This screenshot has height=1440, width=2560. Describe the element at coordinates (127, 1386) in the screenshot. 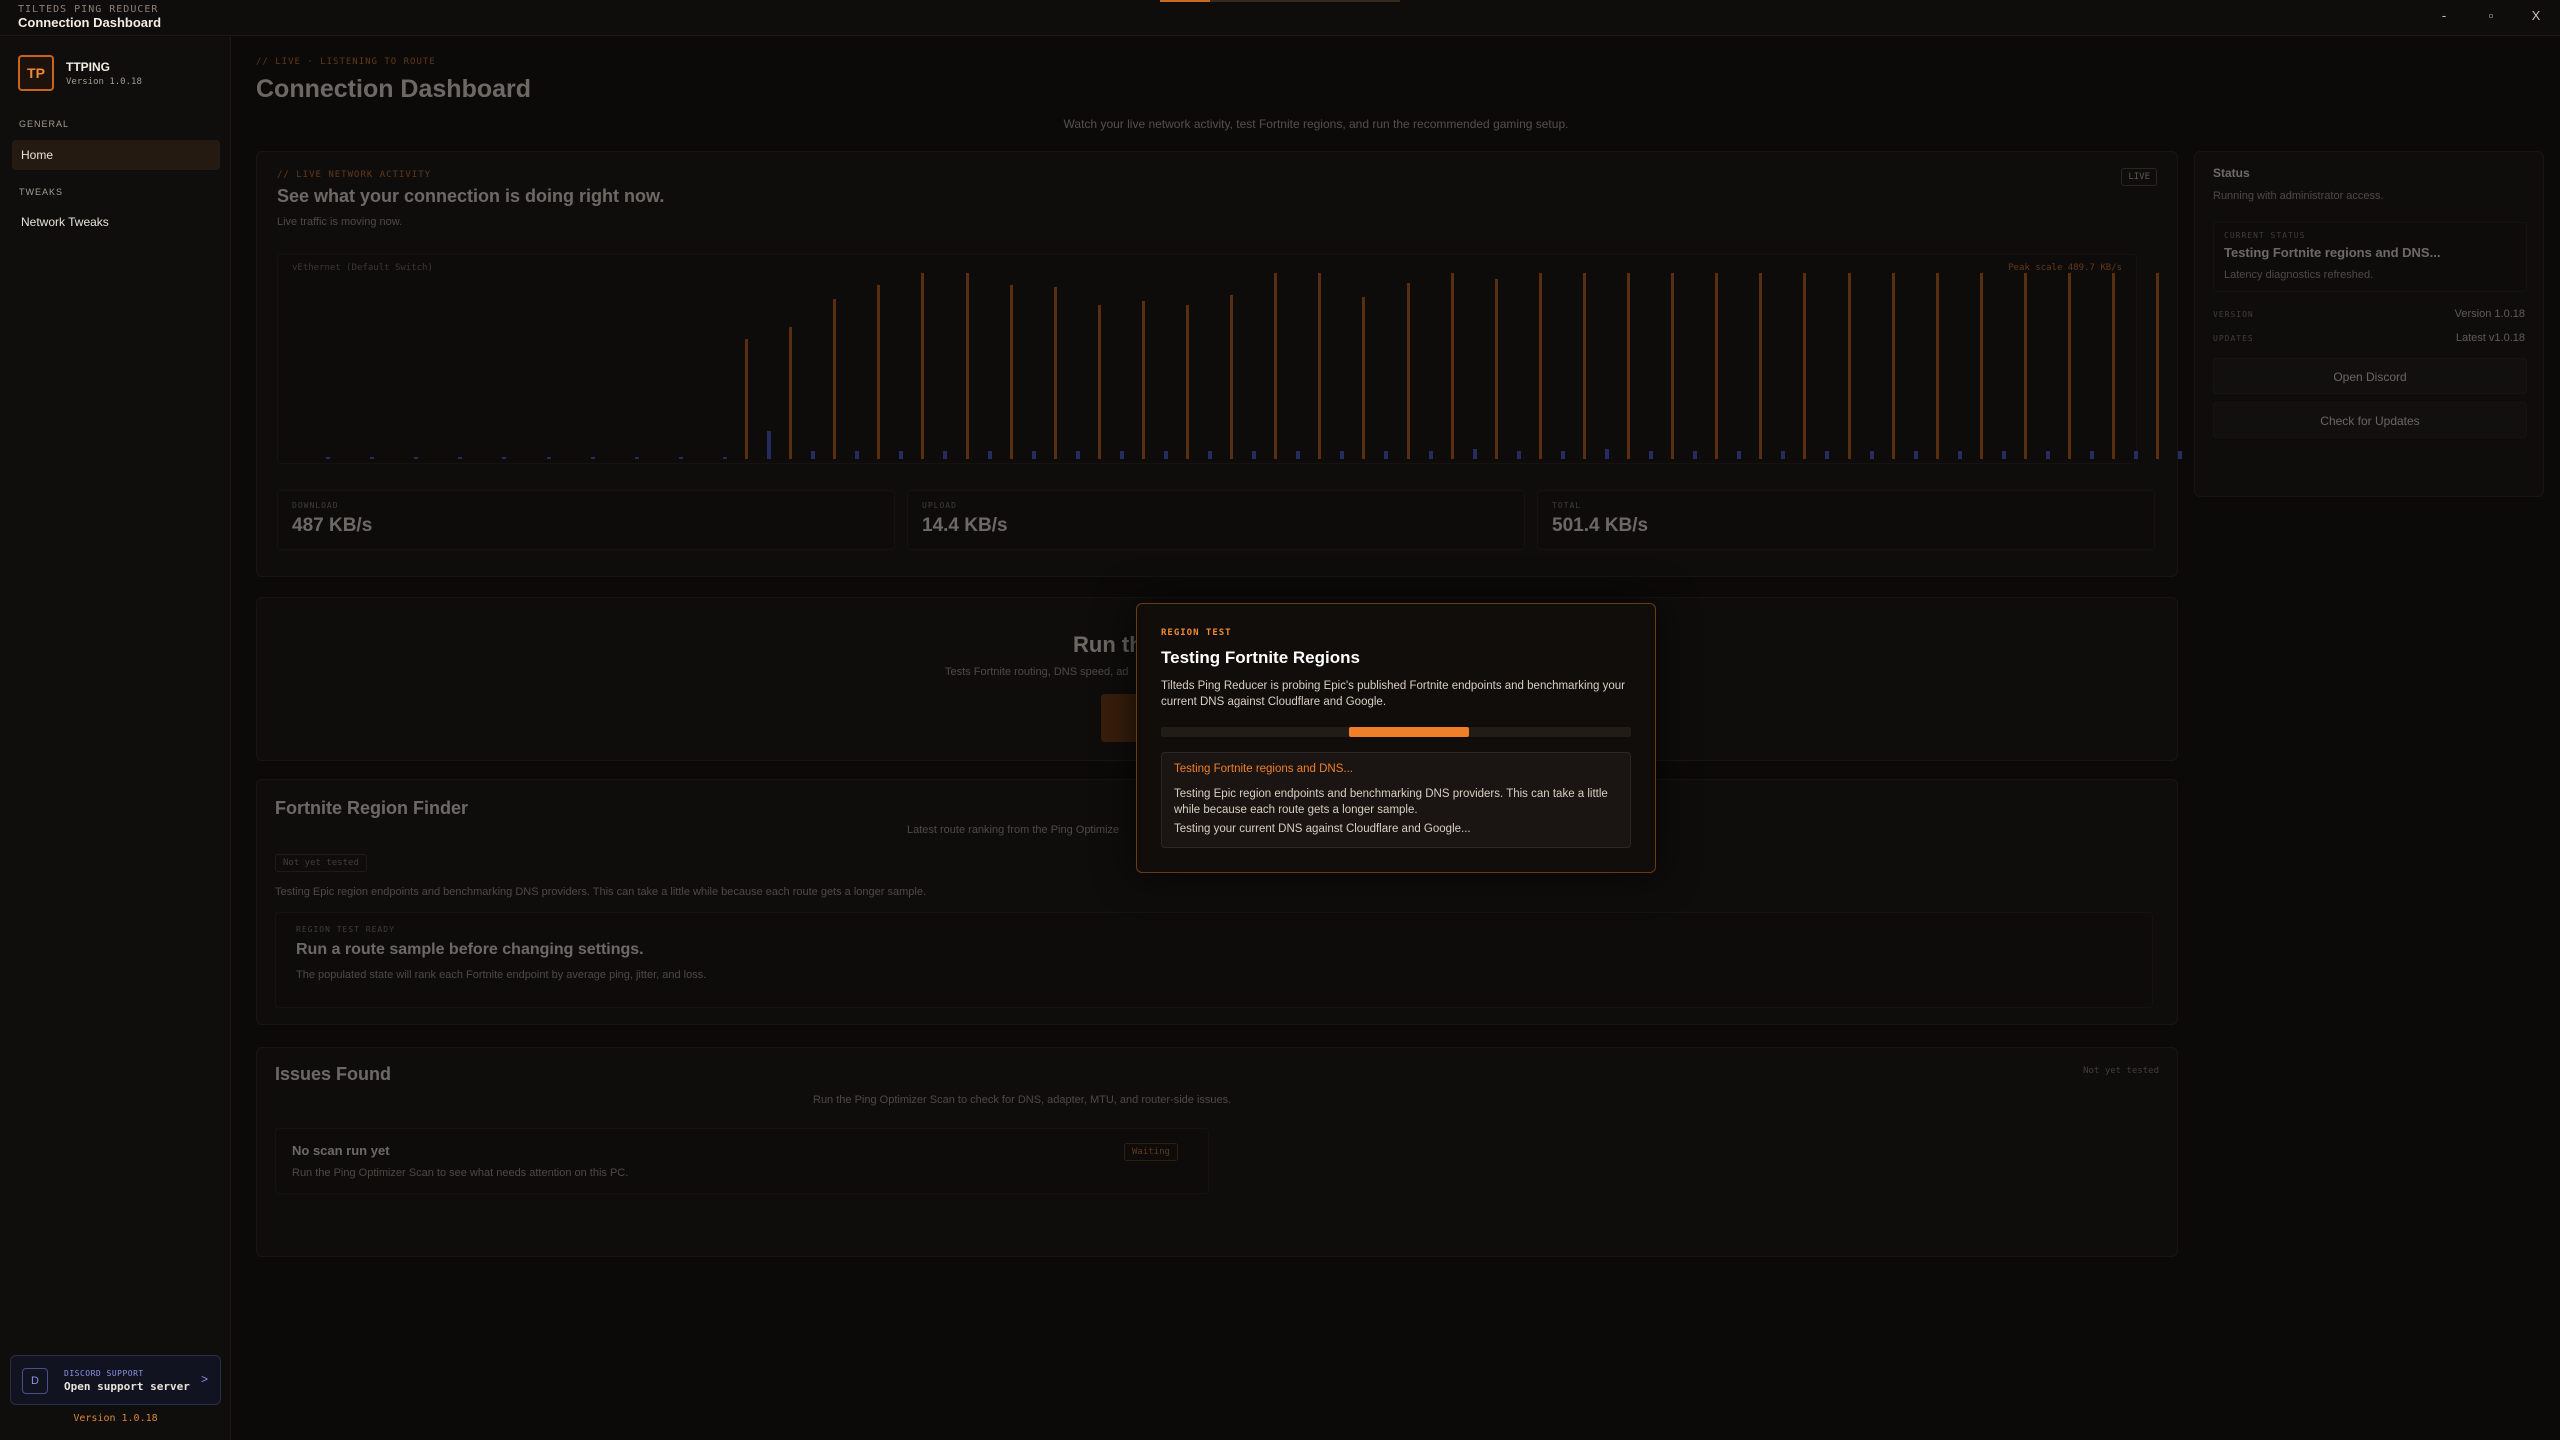

I see `discord-text: Open support server` at that location.